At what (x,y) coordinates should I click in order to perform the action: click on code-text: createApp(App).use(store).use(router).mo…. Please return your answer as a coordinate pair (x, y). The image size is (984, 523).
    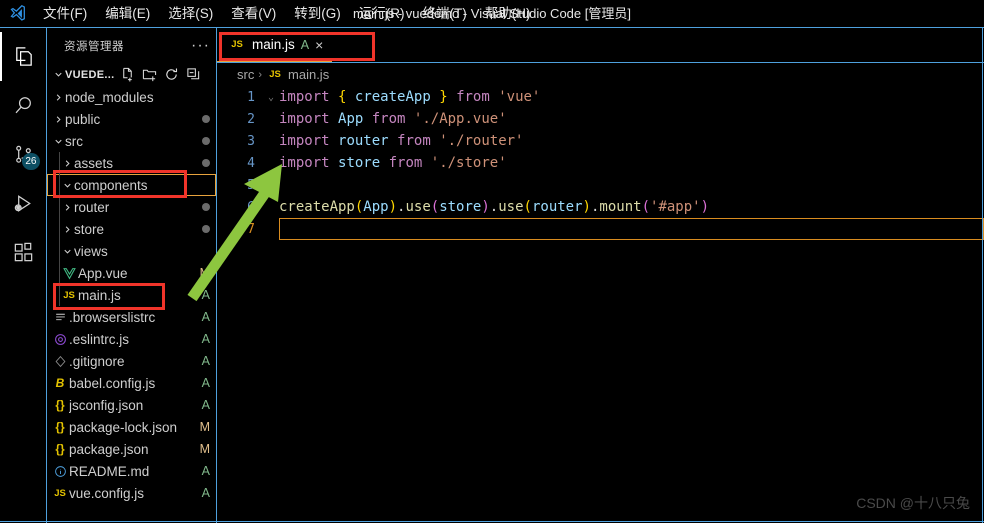
    Looking at the image, I should click on (494, 207).